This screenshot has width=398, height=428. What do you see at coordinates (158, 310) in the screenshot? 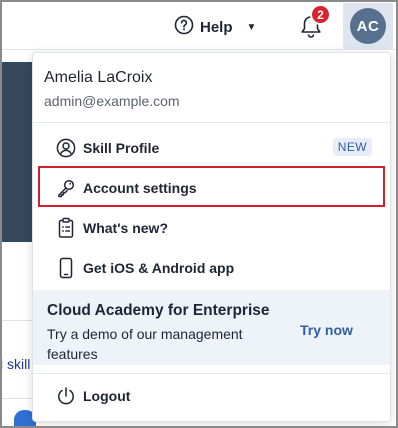
I see `promo-title: Cloud Academy for Enterprise` at bounding box center [158, 310].